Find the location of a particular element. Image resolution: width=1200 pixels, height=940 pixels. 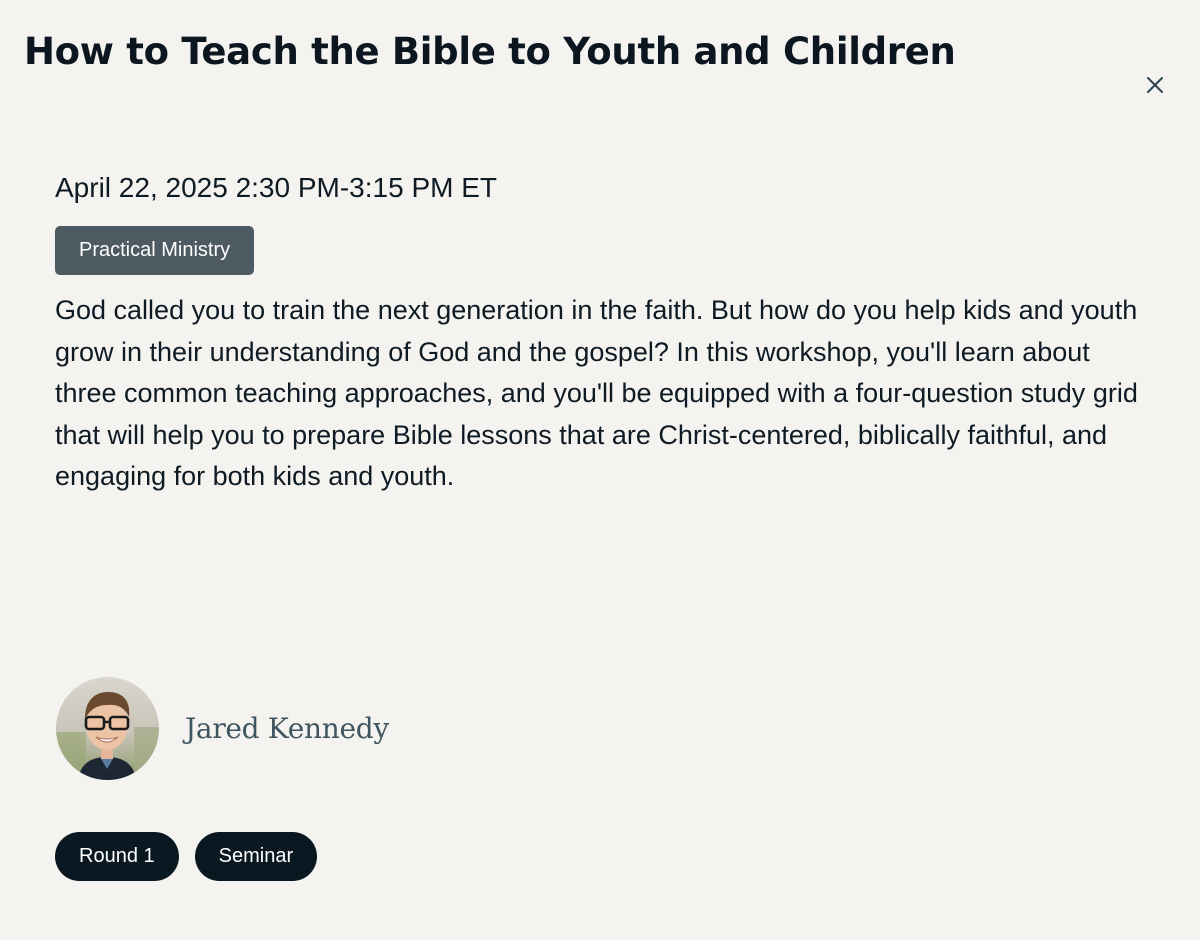

close-button is located at coordinates (1155, 85).